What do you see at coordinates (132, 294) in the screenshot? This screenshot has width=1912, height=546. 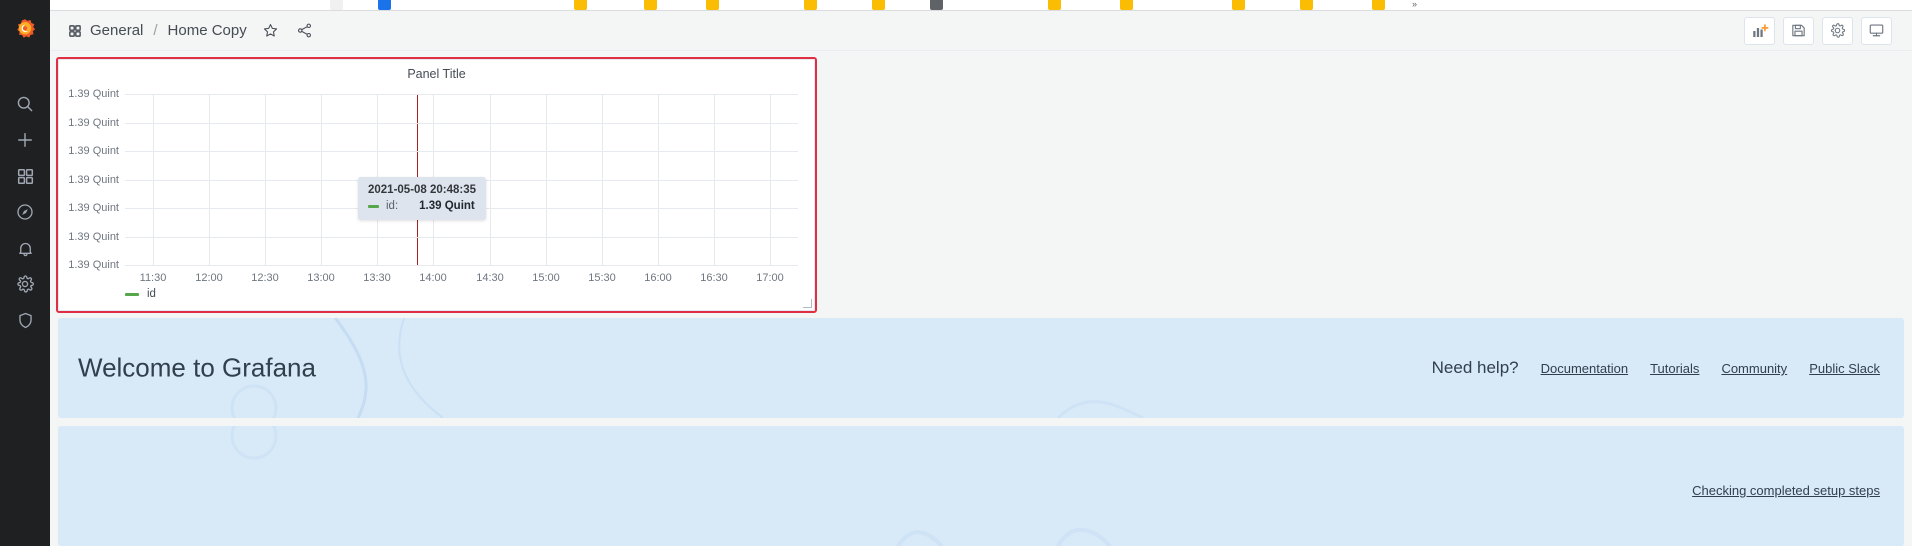 I see `legend-color-swatch` at bounding box center [132, 294].